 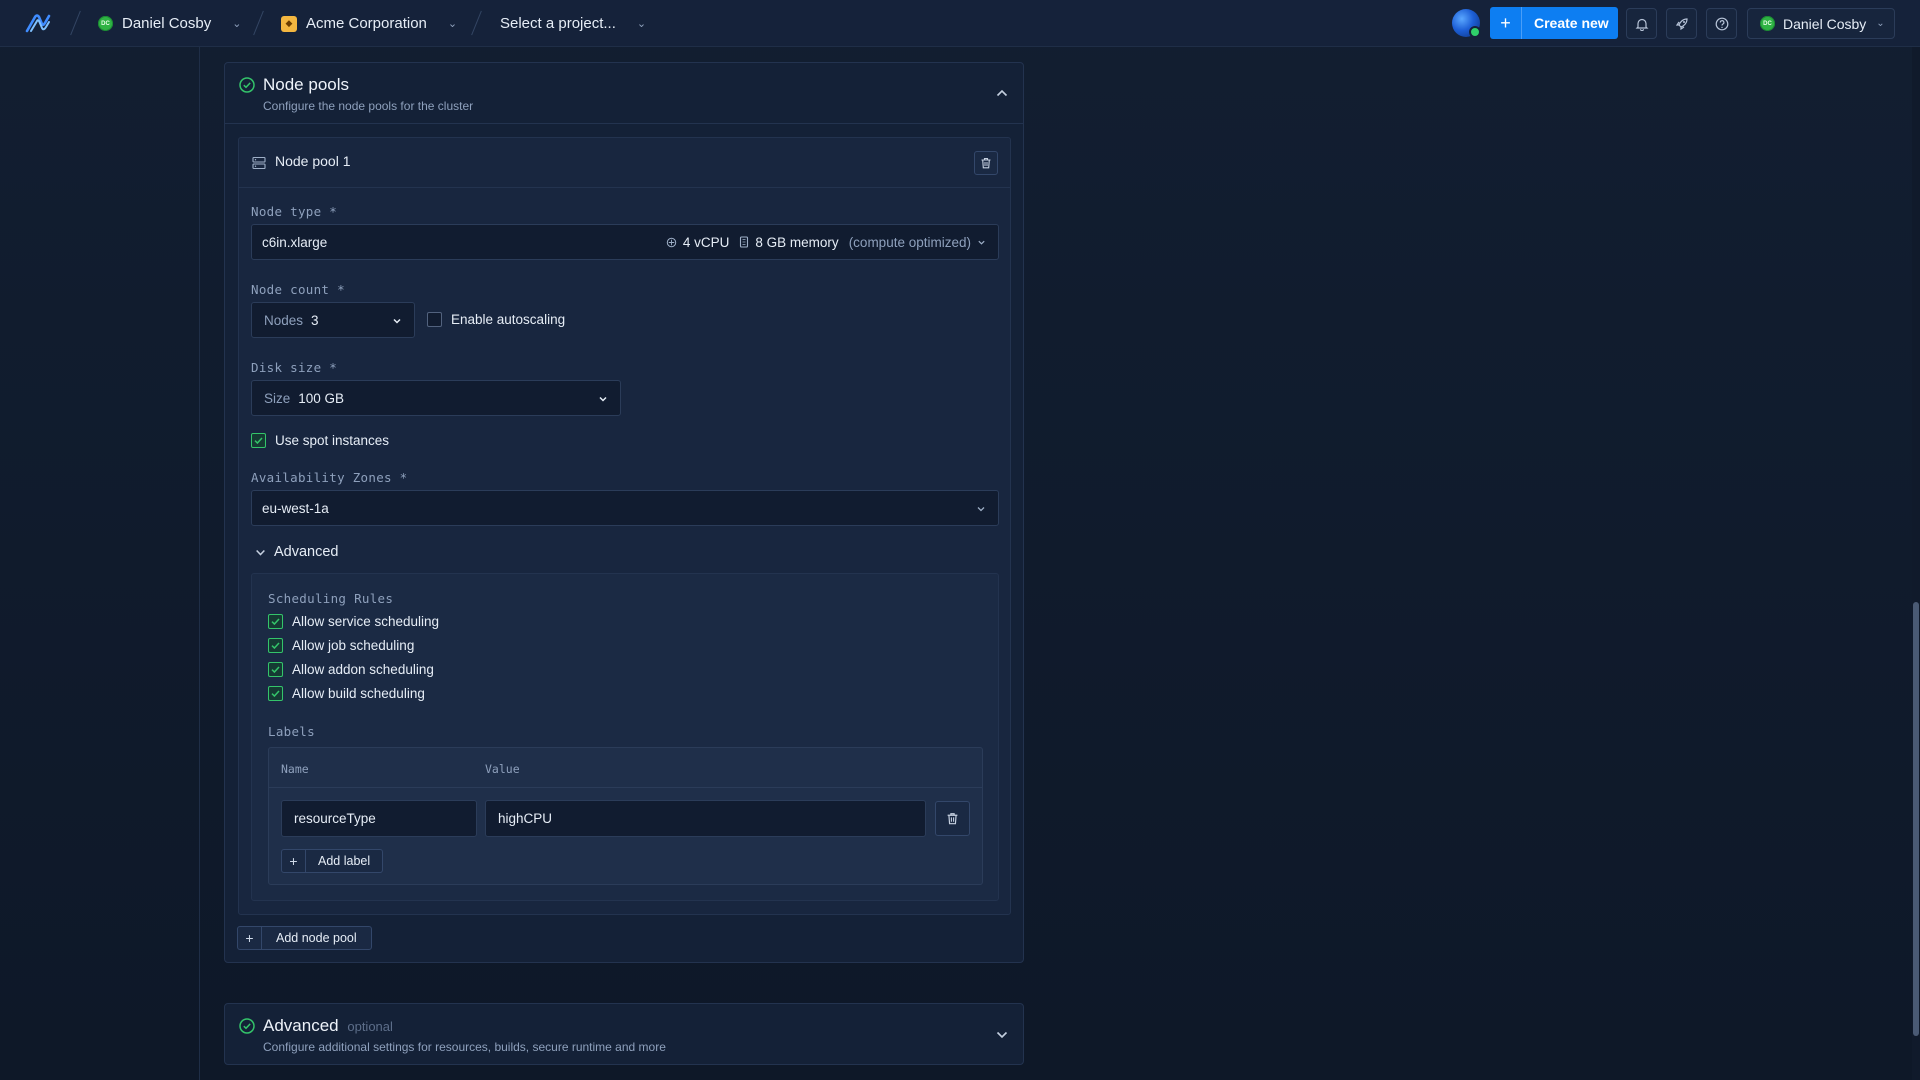 I want to click on sidebar-divider, so click(x=199, y=563).